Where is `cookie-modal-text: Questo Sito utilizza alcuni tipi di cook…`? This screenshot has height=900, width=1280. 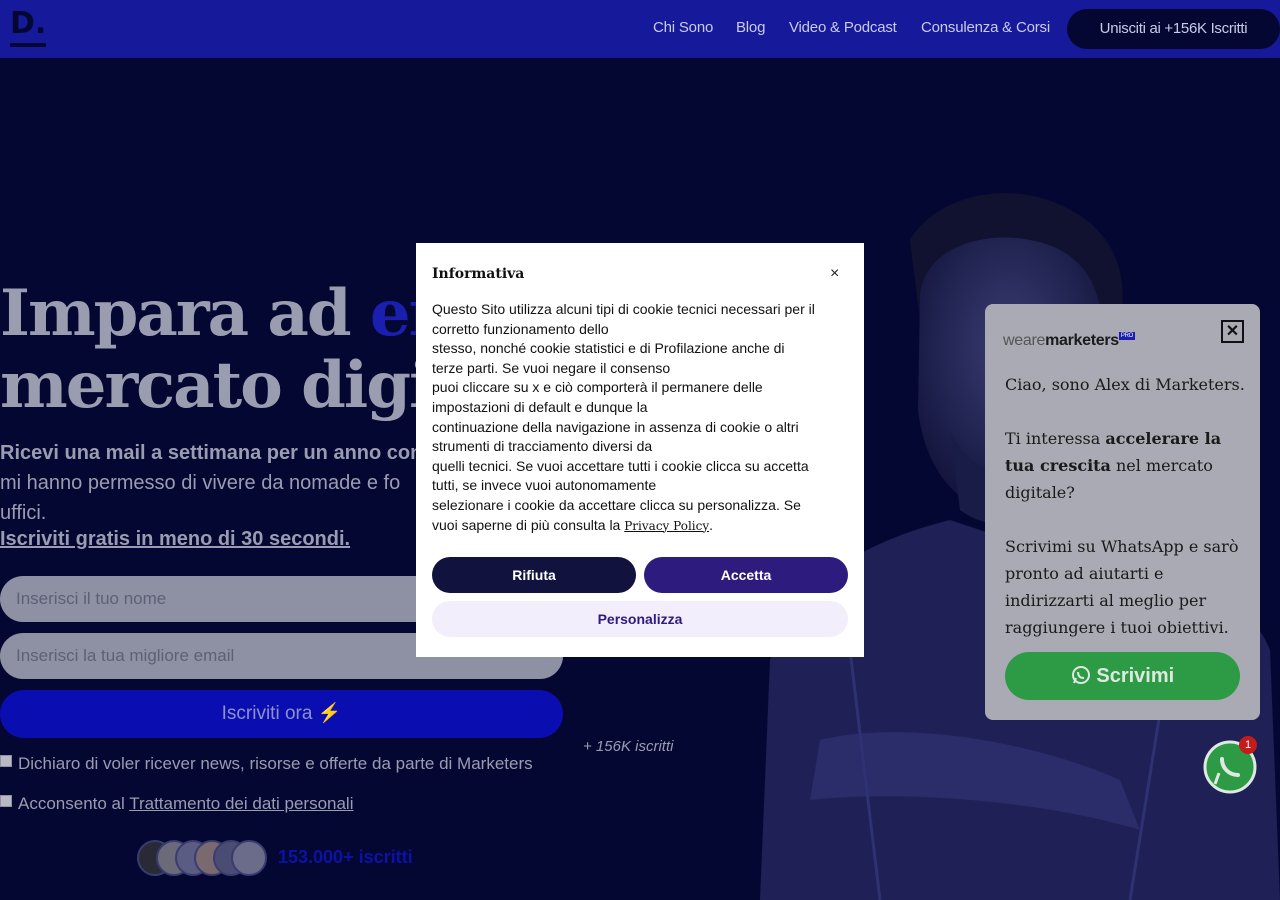 cookie-modal-text: Questo Sito utilizza alcuni tipi di cook… is located at coordinates (632, 418).